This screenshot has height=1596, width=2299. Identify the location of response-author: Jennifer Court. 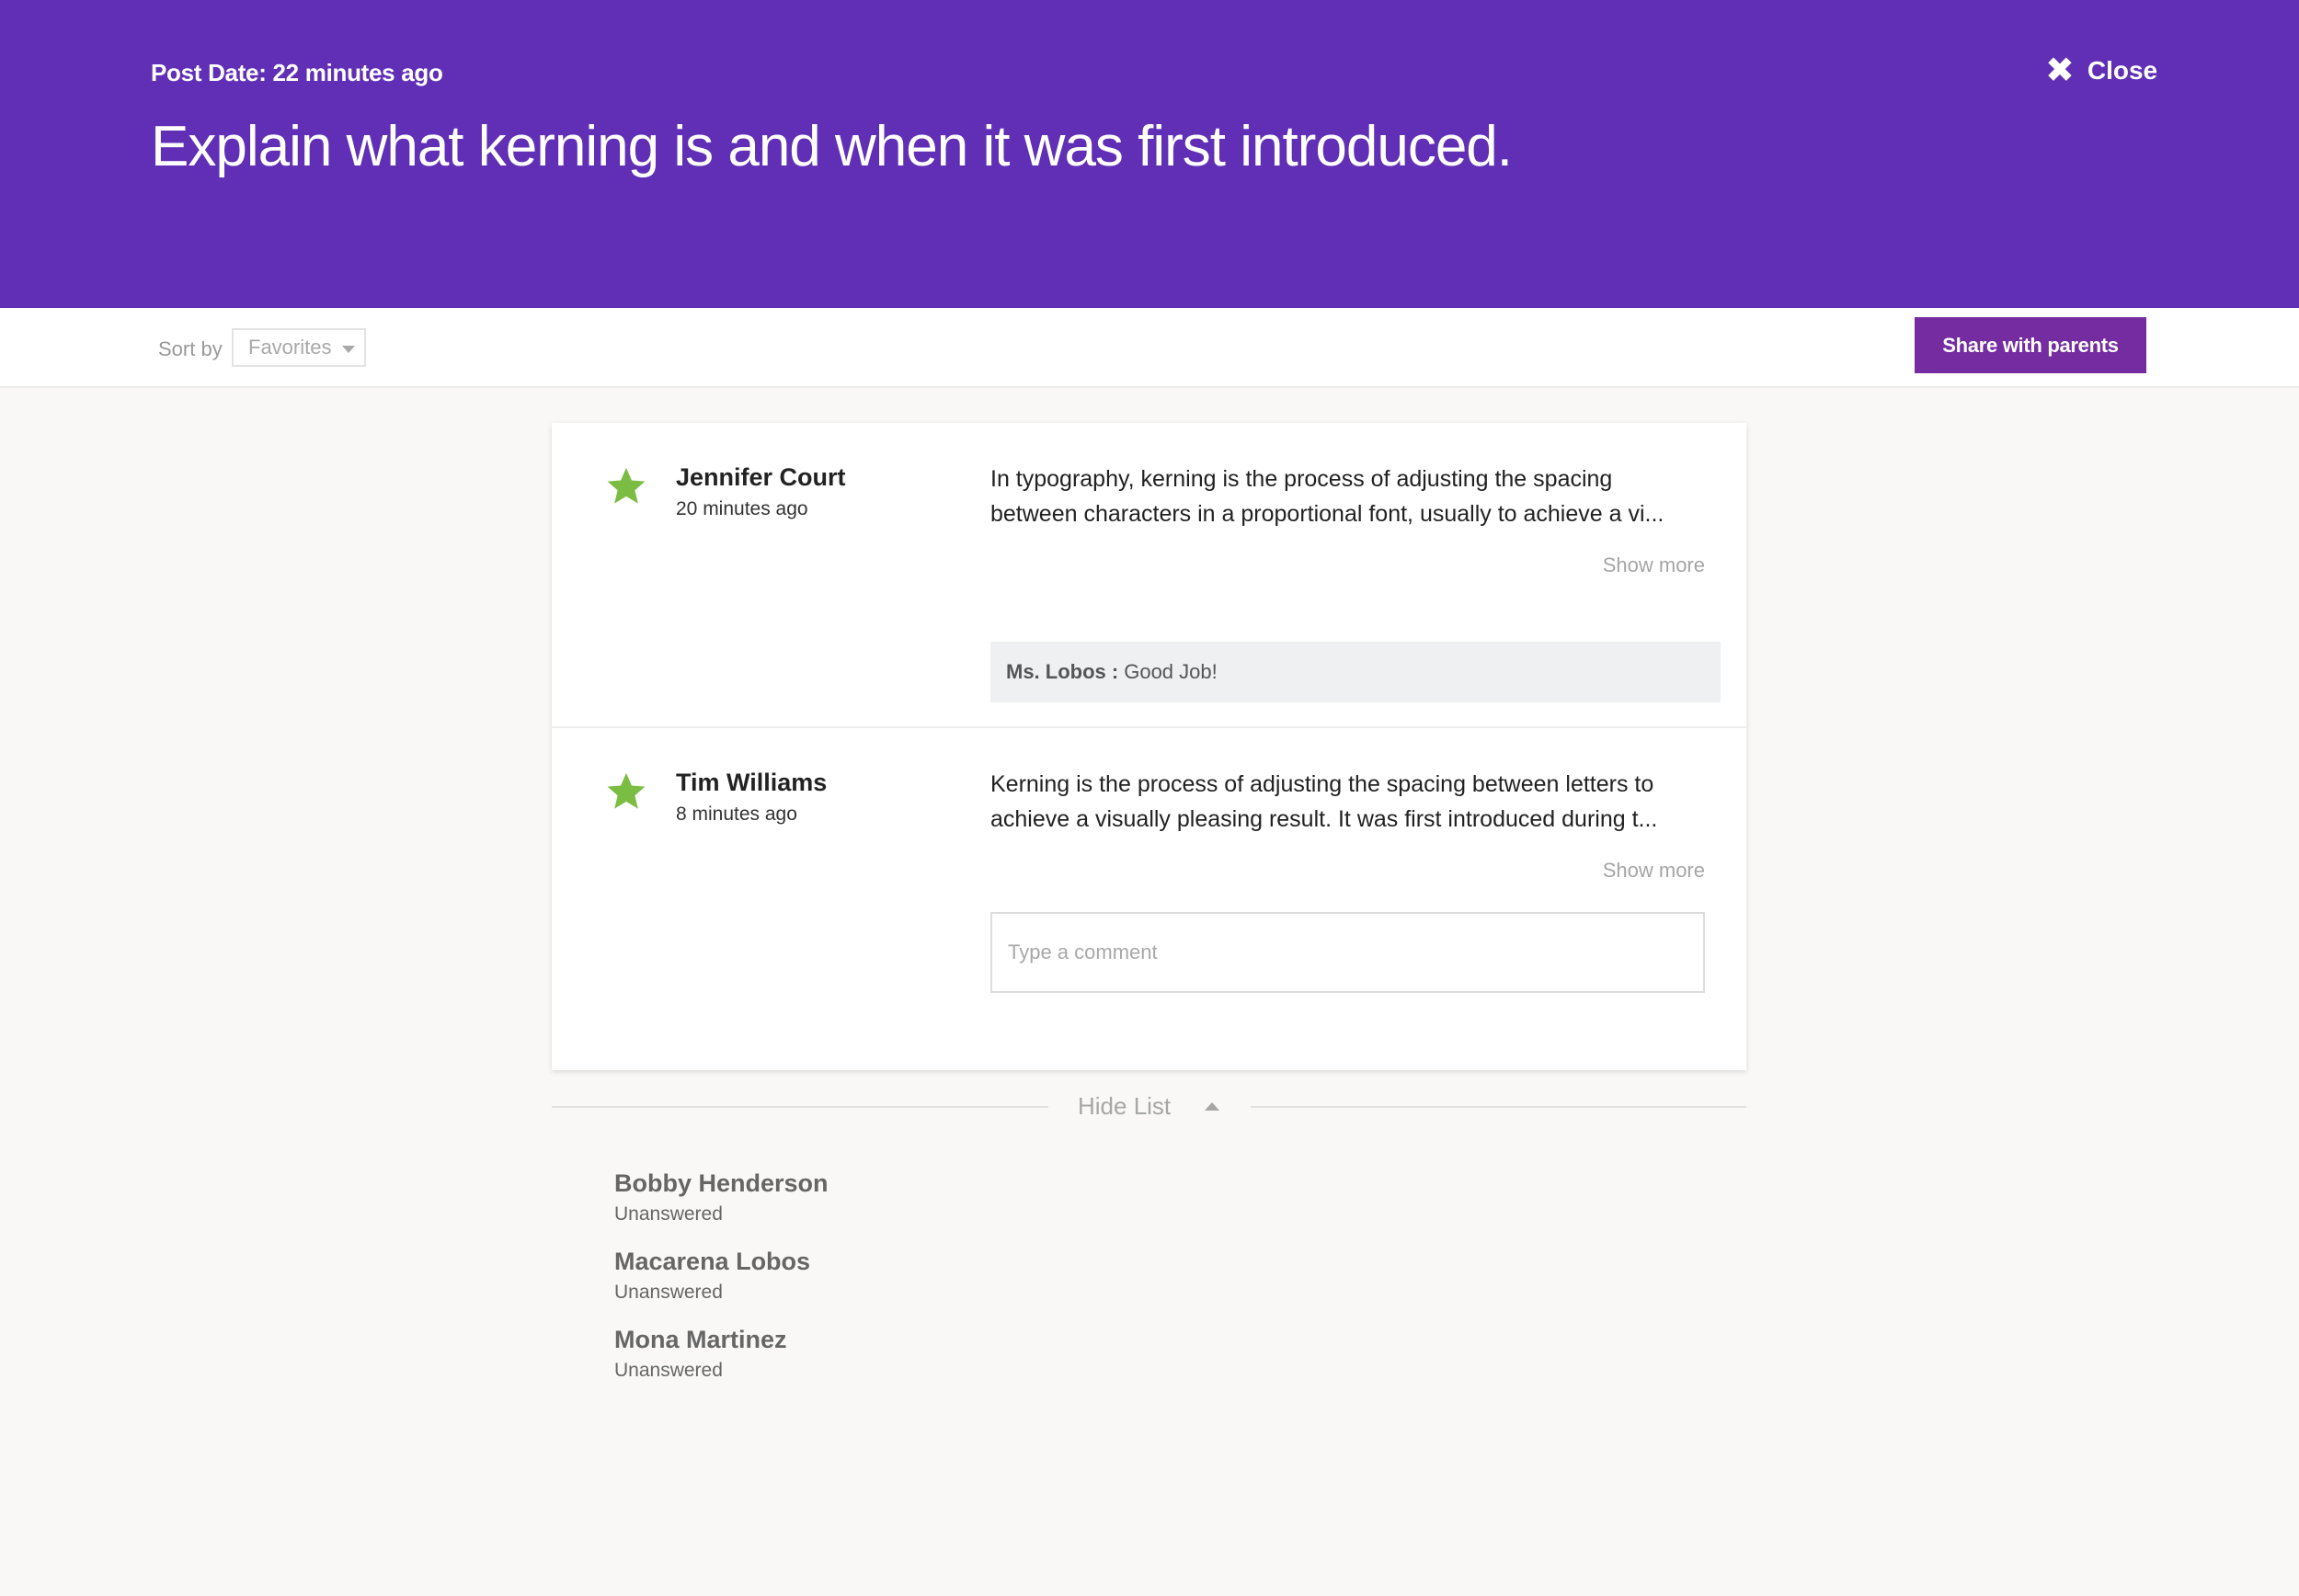
(761, 477).